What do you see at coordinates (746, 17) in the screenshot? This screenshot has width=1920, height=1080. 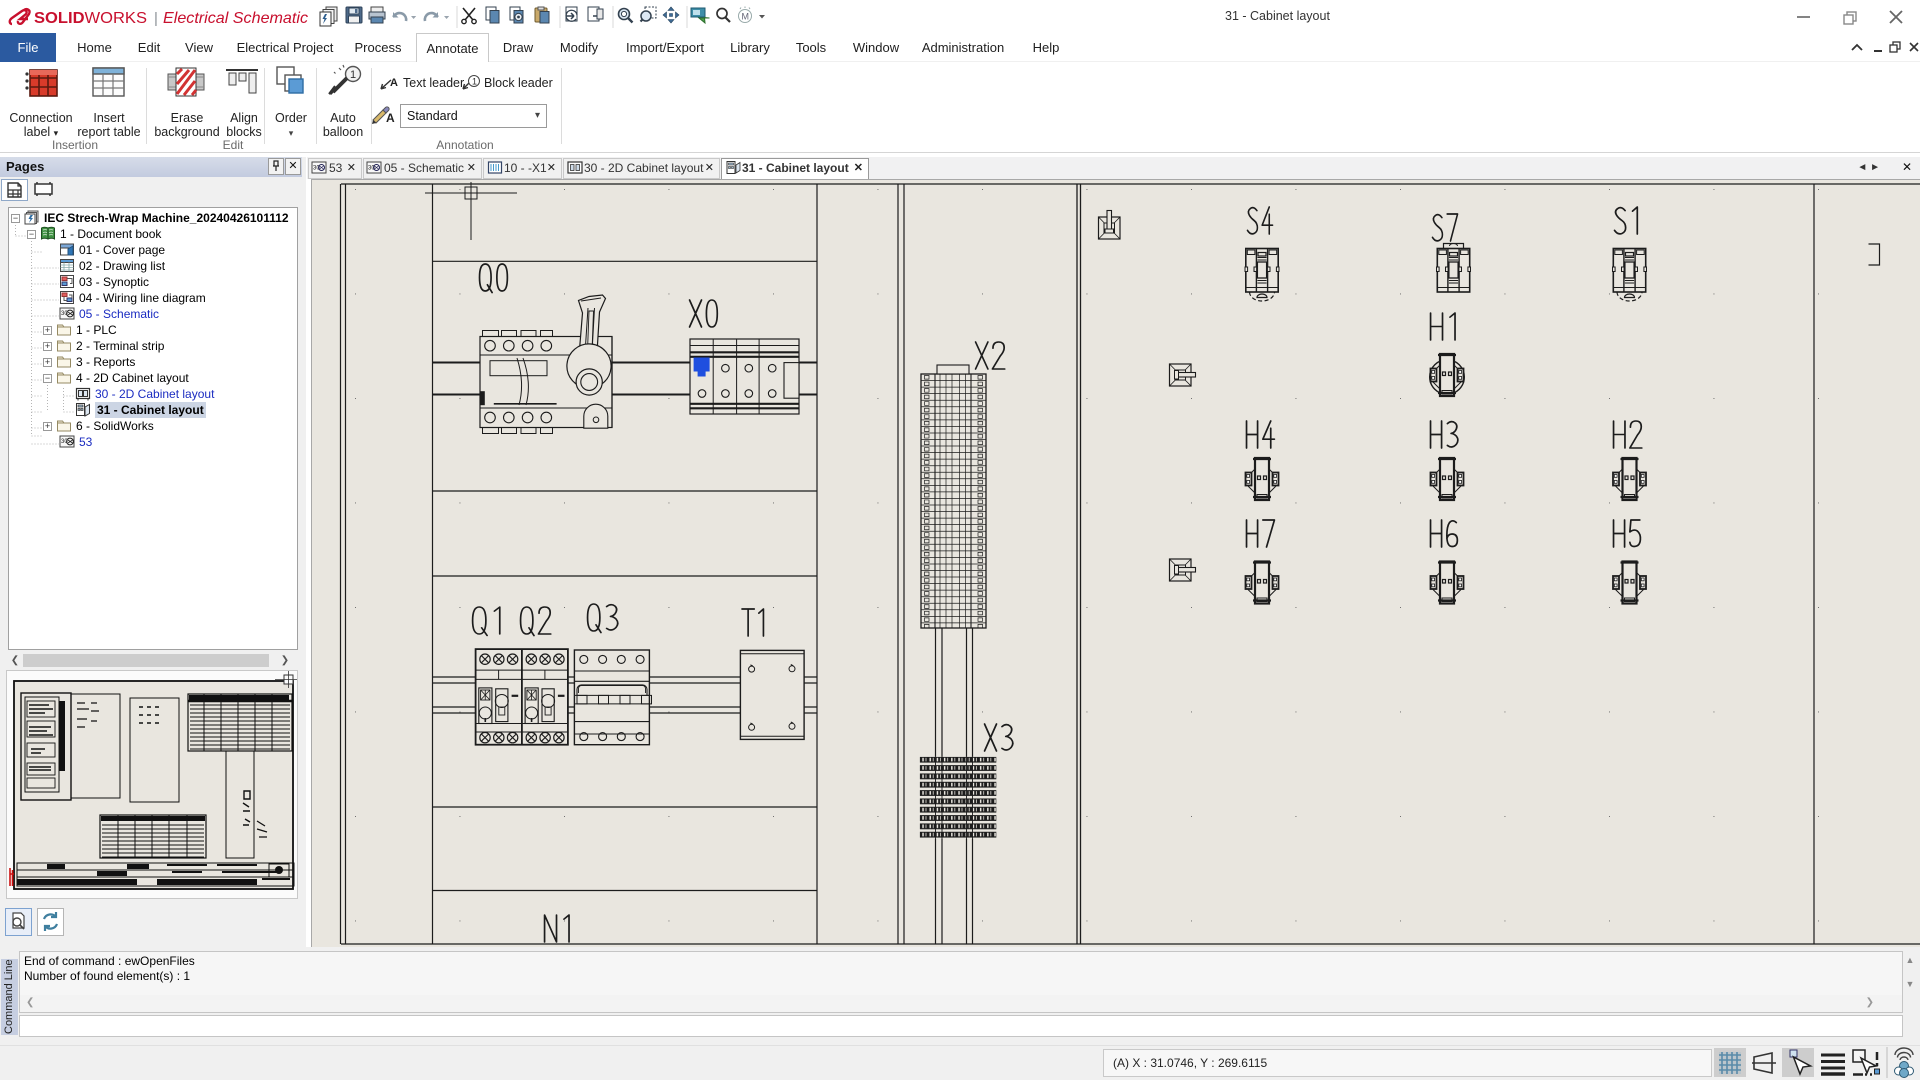 I see `svg-text: M` at bounding box center [746, 17].